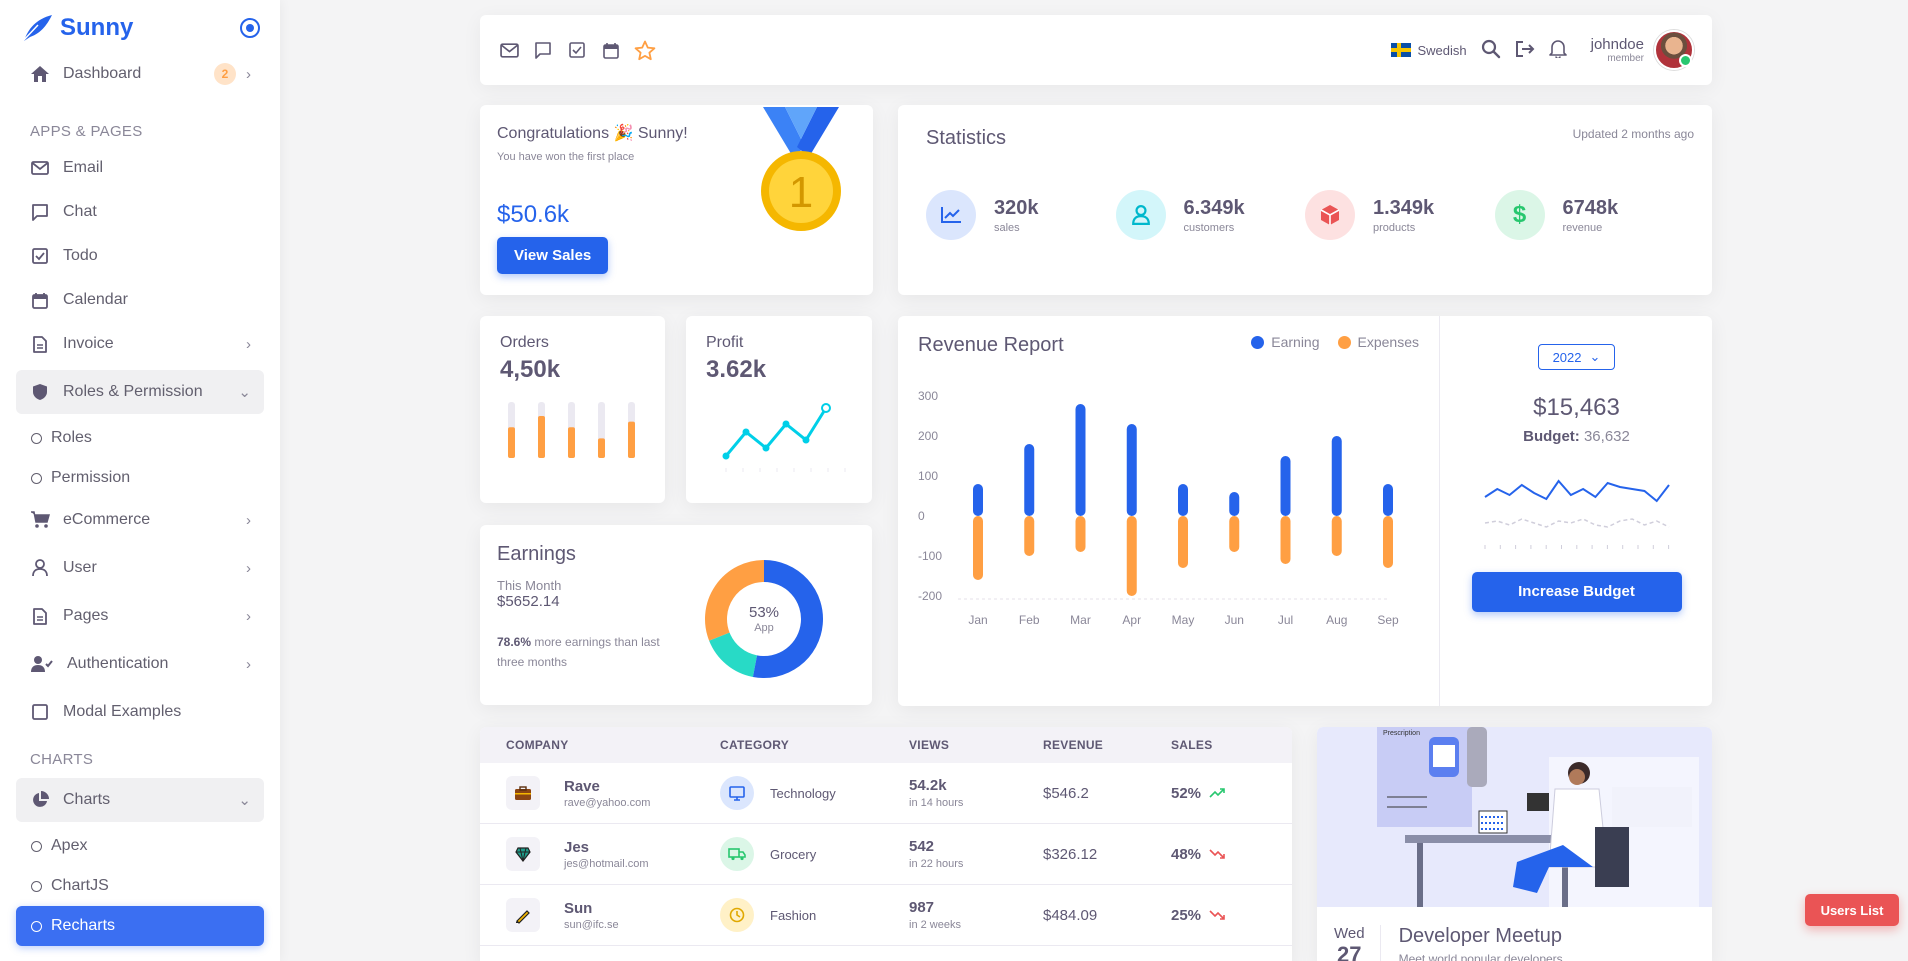  I want to click on orders-value: 4,50k, so click(530, 369).